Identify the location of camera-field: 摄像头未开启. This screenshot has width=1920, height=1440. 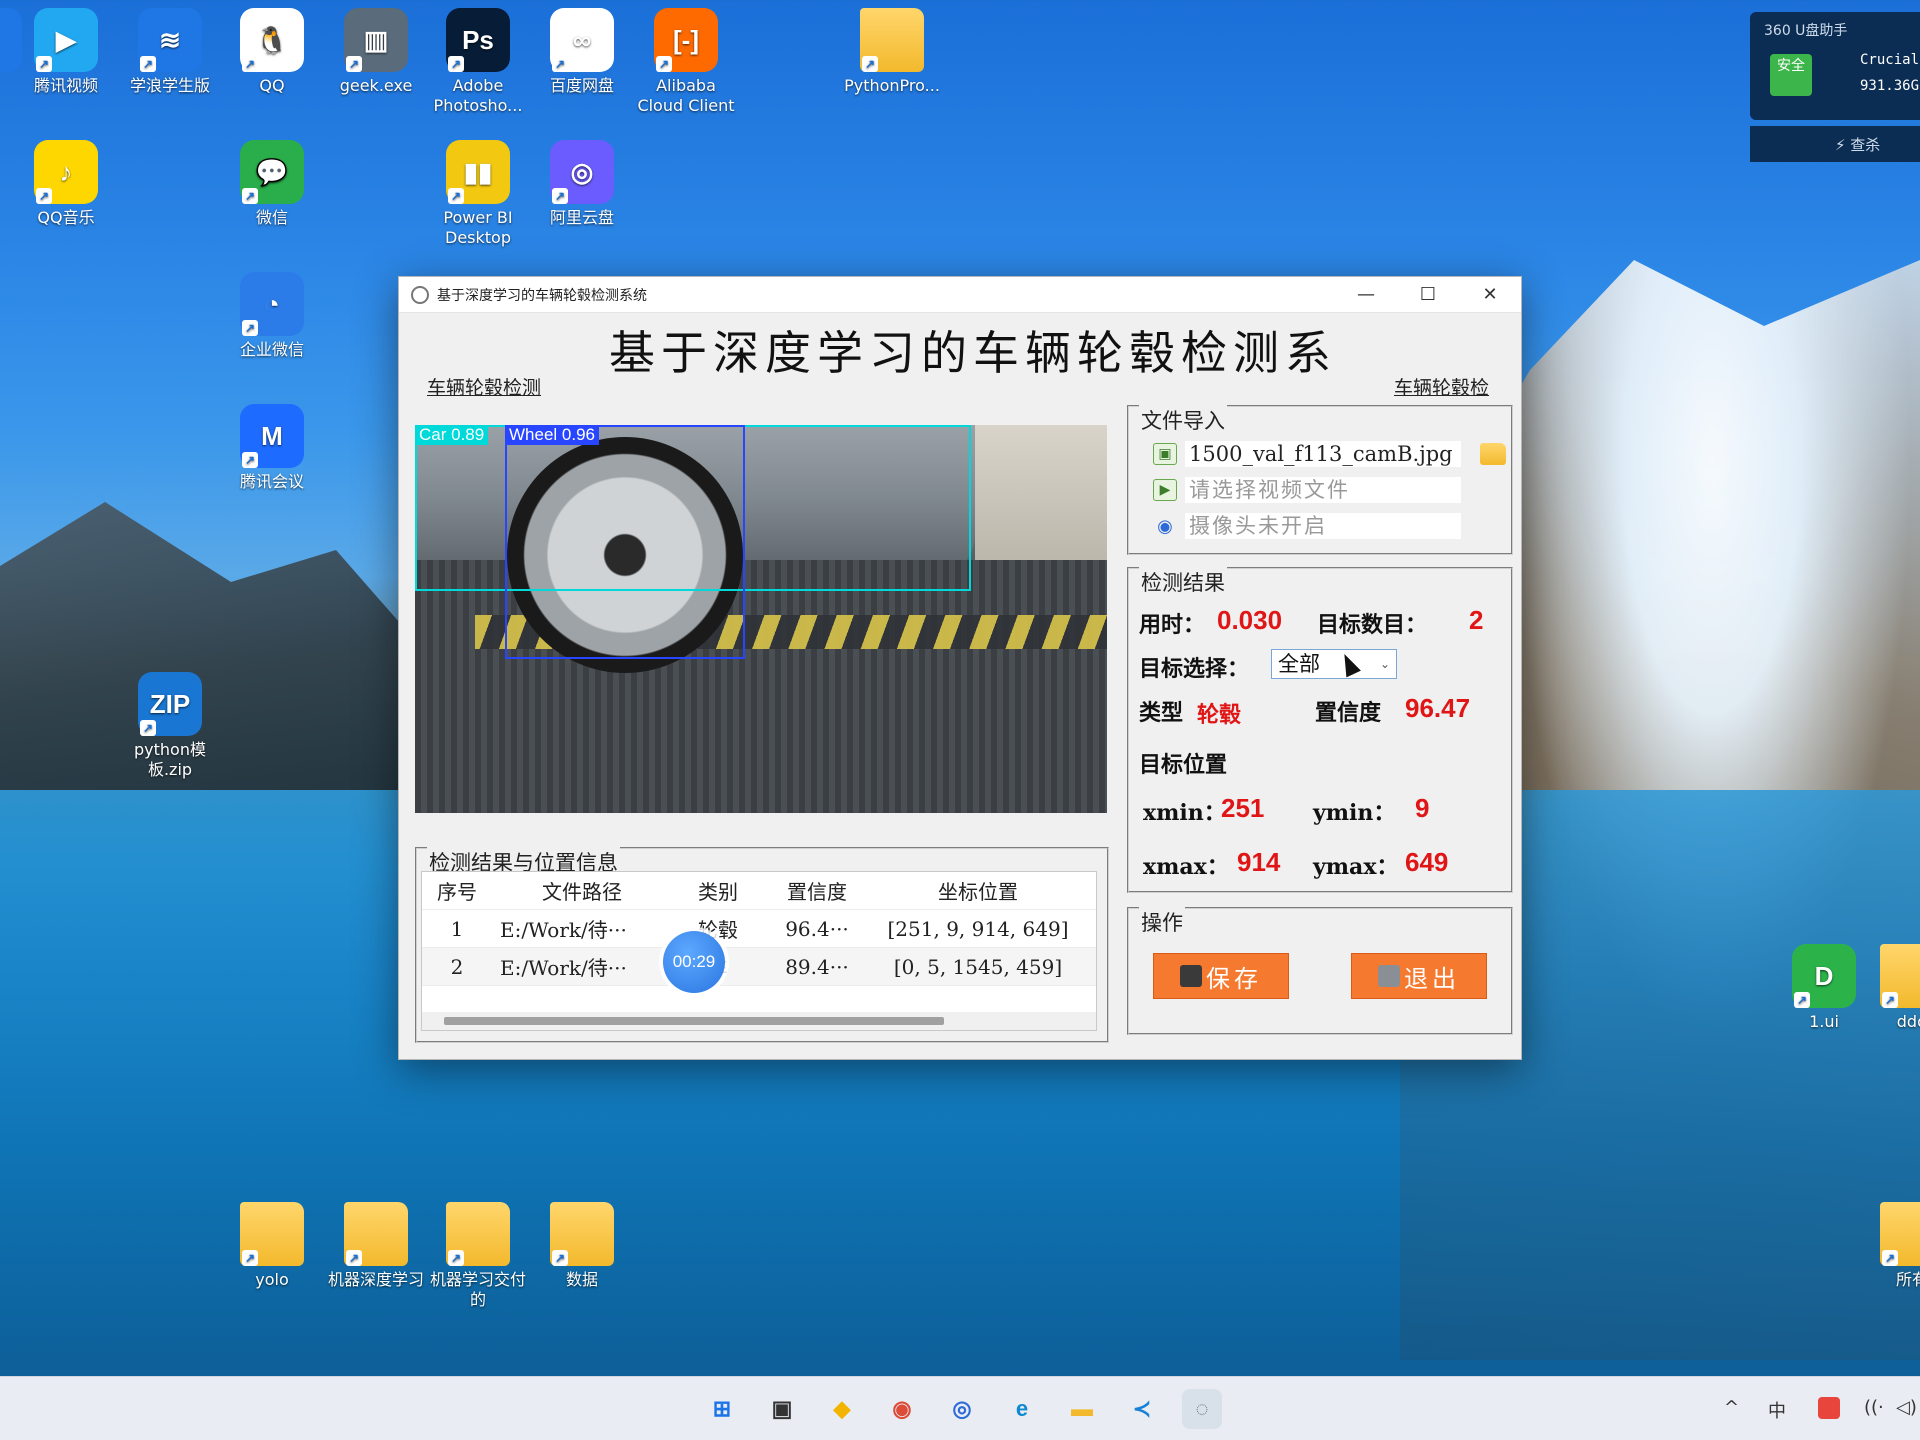
(1323, 526).